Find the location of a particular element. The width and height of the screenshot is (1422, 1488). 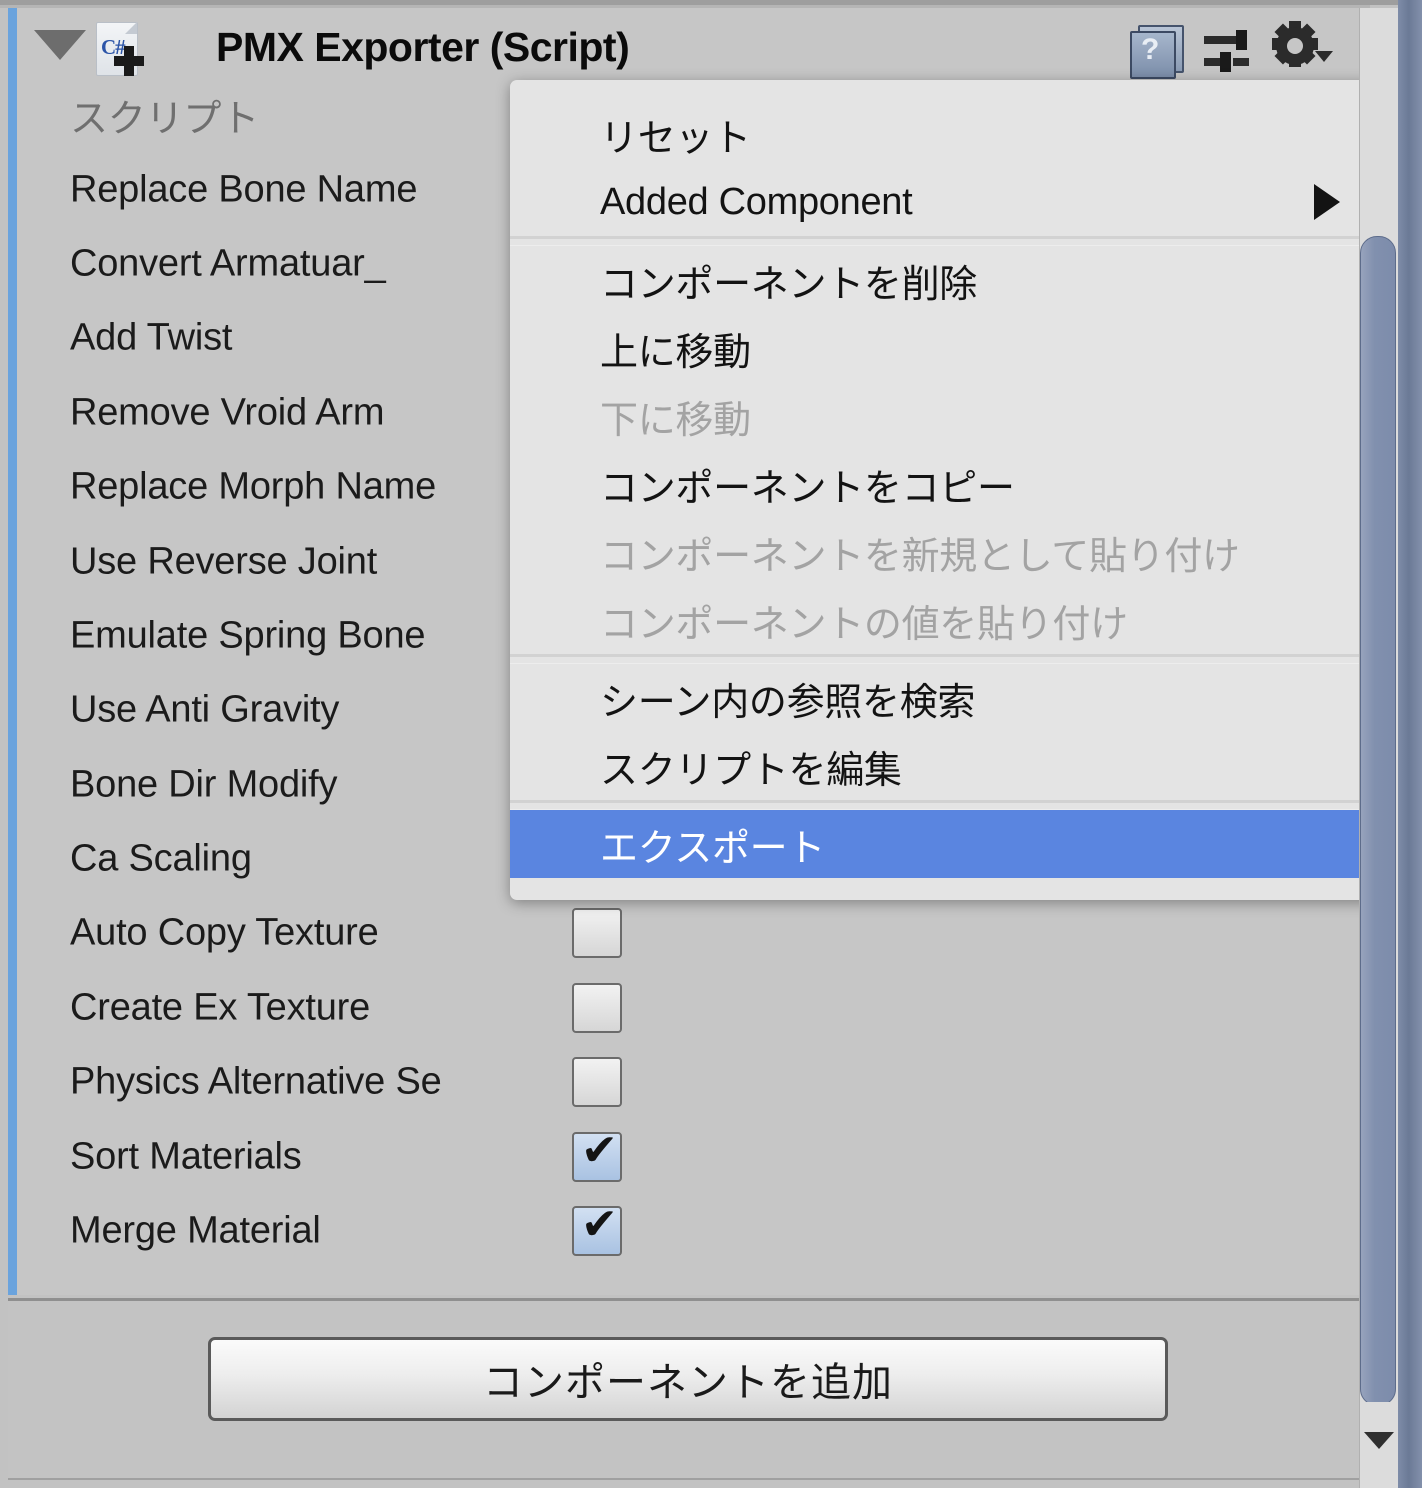

property-label: Ca Scaling is located at coordinates (161, 858).